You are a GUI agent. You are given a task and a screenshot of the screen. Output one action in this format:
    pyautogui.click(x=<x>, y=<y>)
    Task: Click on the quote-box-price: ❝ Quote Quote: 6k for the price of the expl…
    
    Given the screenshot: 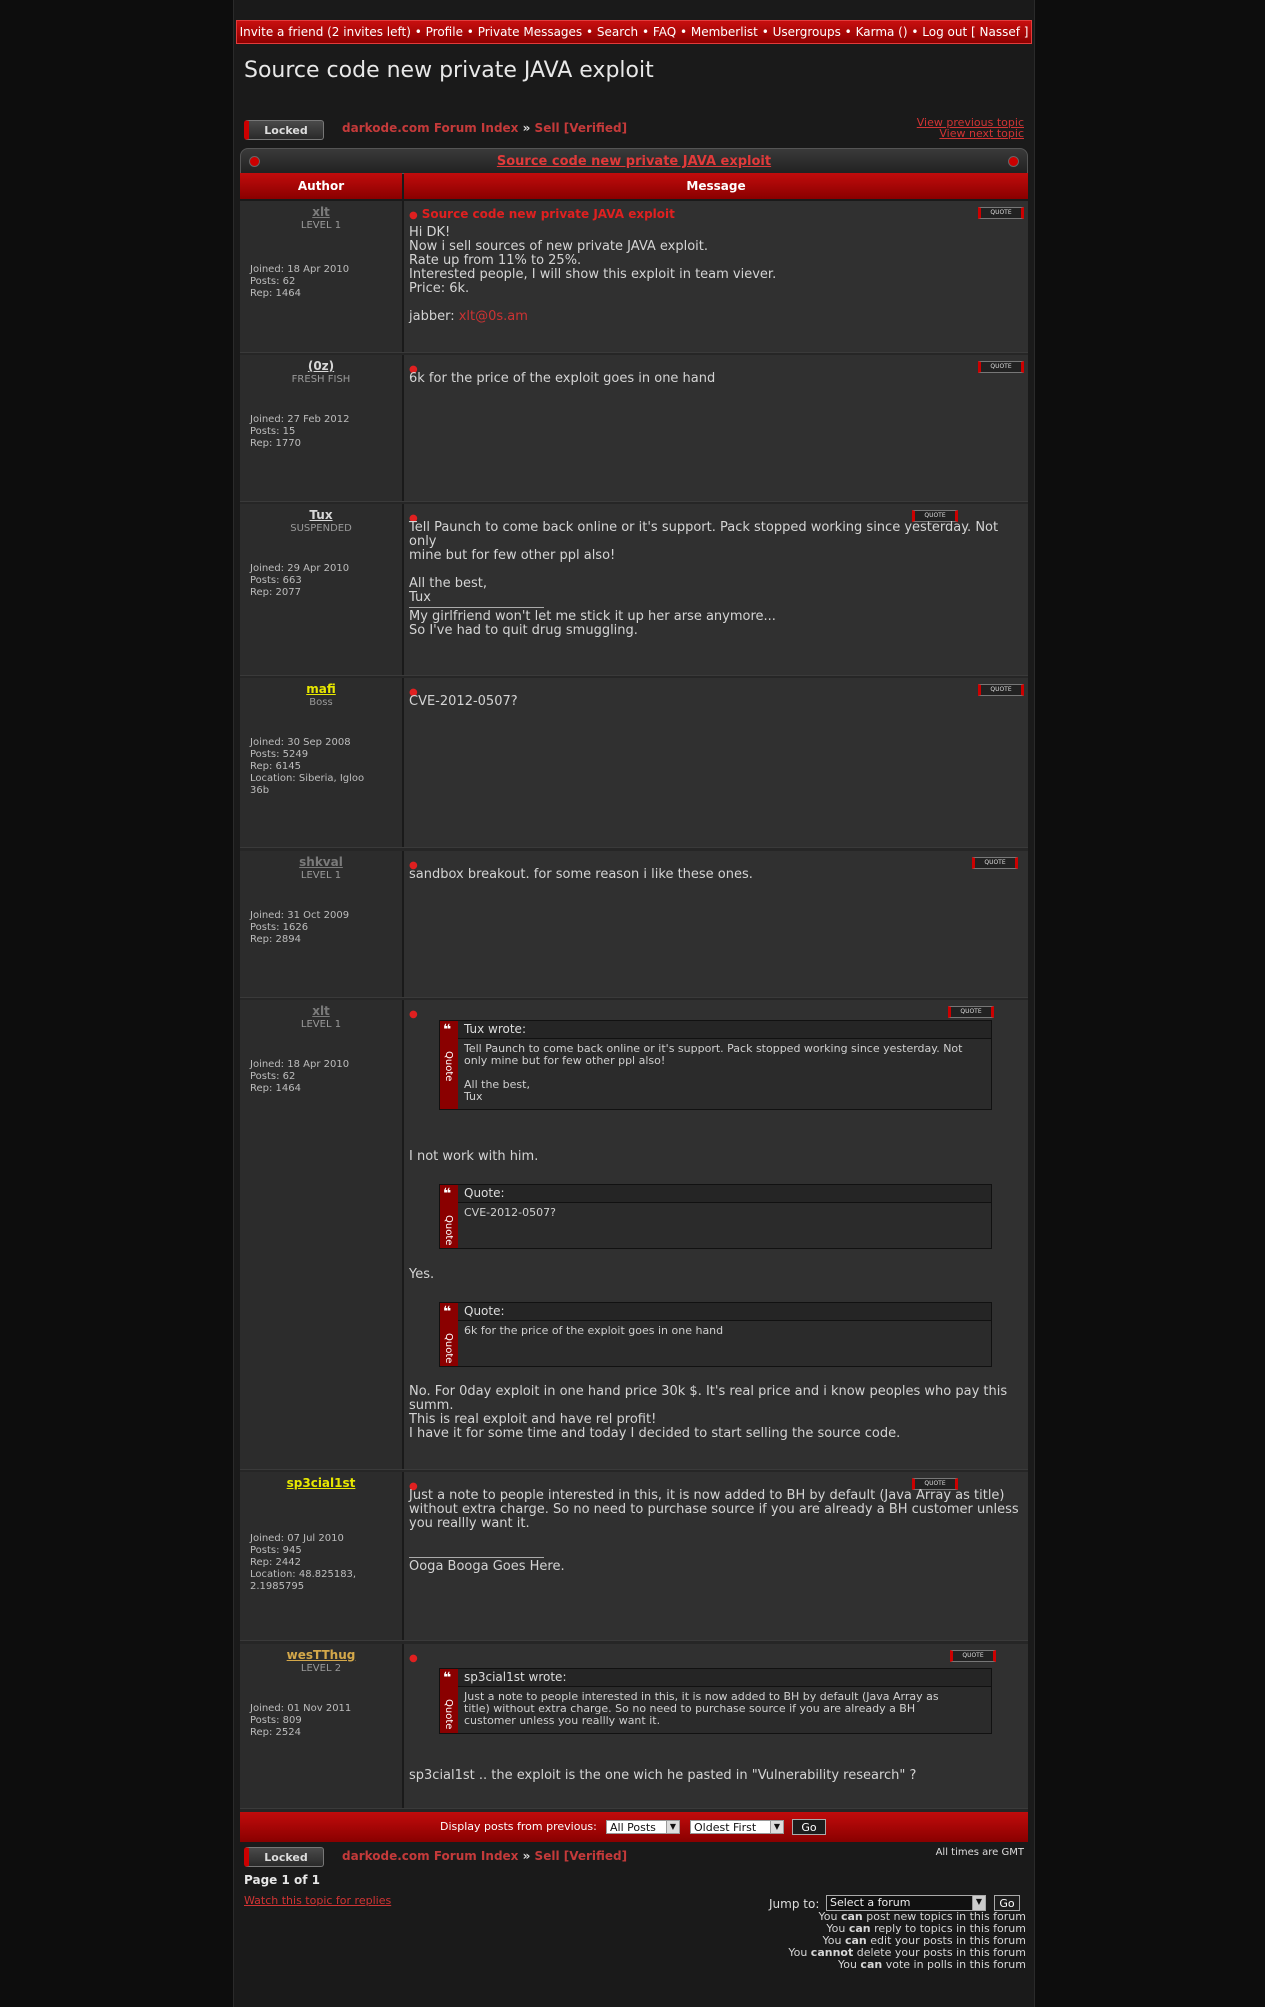 What is the action you would take?
    pyautogui.click(x=715, y=1334)
    